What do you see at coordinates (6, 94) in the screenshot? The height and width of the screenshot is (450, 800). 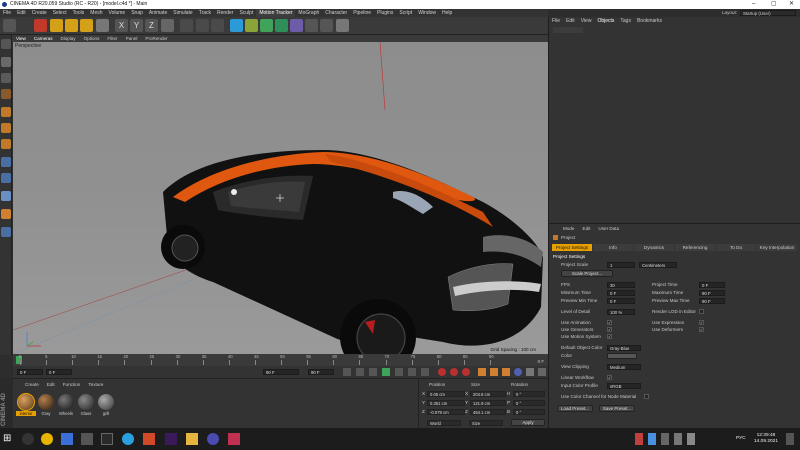 I see `workplane-mode-icon` at bounding box center [6, 94].